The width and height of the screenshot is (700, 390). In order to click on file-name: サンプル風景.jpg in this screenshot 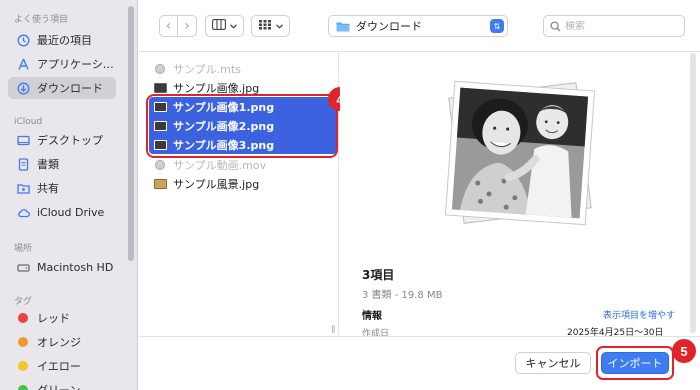, I will do `click(216, 184)`.